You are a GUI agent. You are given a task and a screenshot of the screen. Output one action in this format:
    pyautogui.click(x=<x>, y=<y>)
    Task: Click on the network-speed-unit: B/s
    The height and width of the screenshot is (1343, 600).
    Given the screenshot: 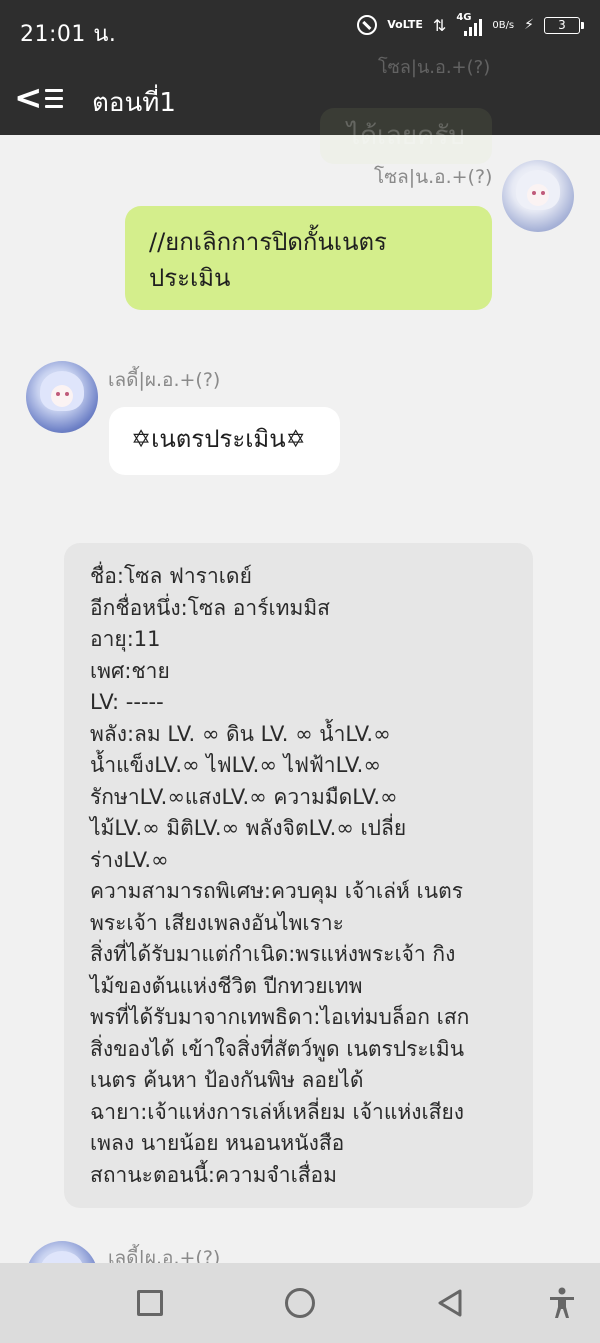 What is the action you would take?
    pyautogui.click(x=506, y=25)
    